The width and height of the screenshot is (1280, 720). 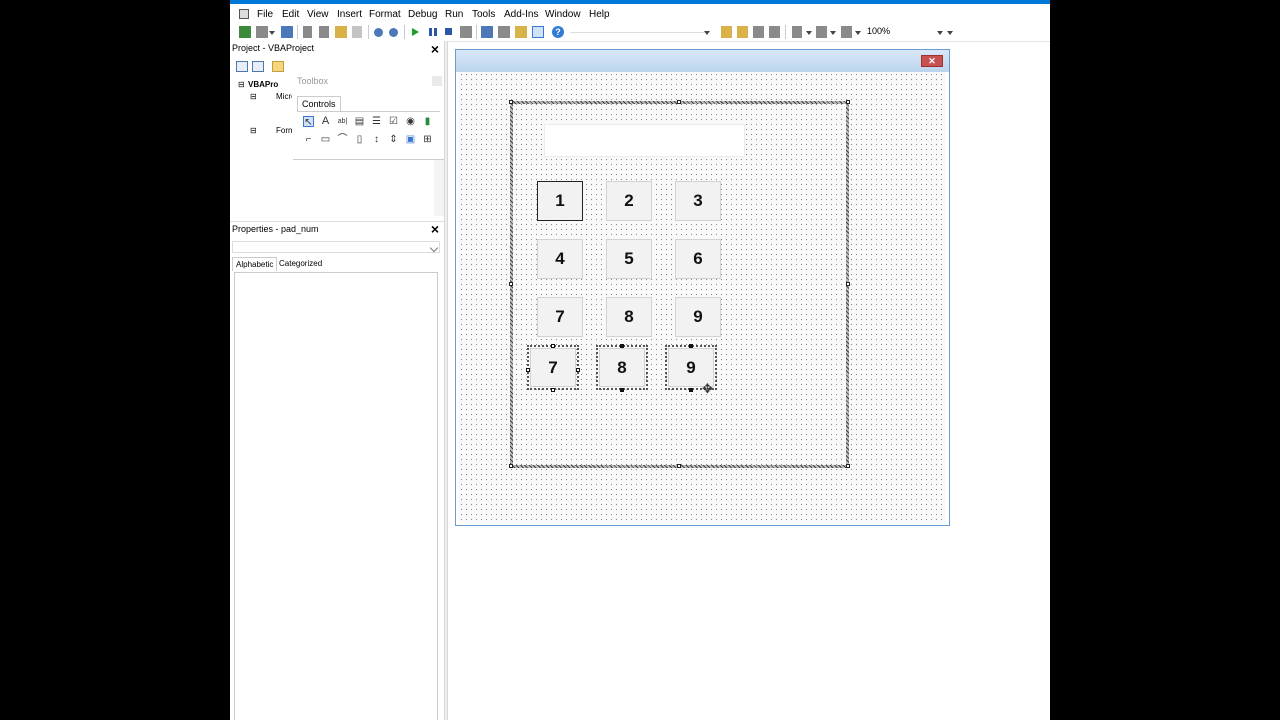 What do you see at coordinates (644, 140) in the screenshot?
I see `display-textbox` at bounding box center [644, 140].